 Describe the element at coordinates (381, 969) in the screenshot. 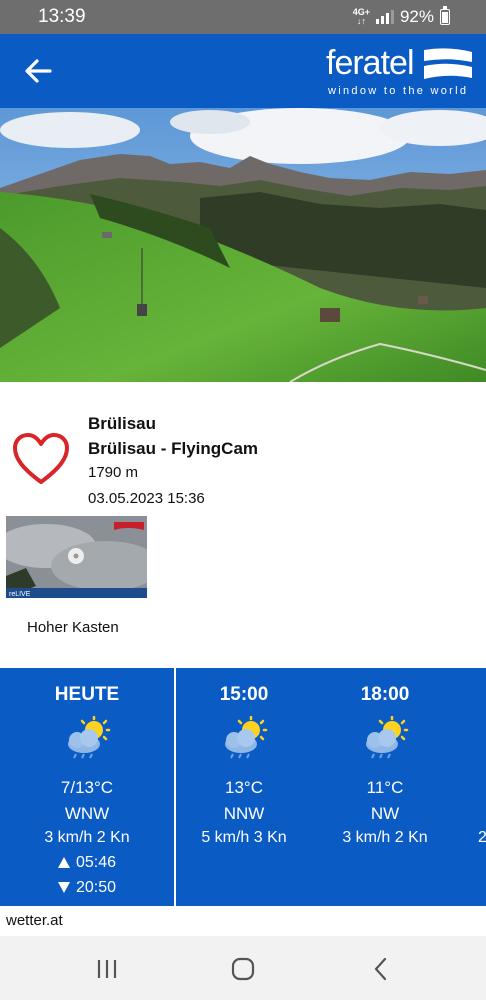

I see `back-icon` at that location.